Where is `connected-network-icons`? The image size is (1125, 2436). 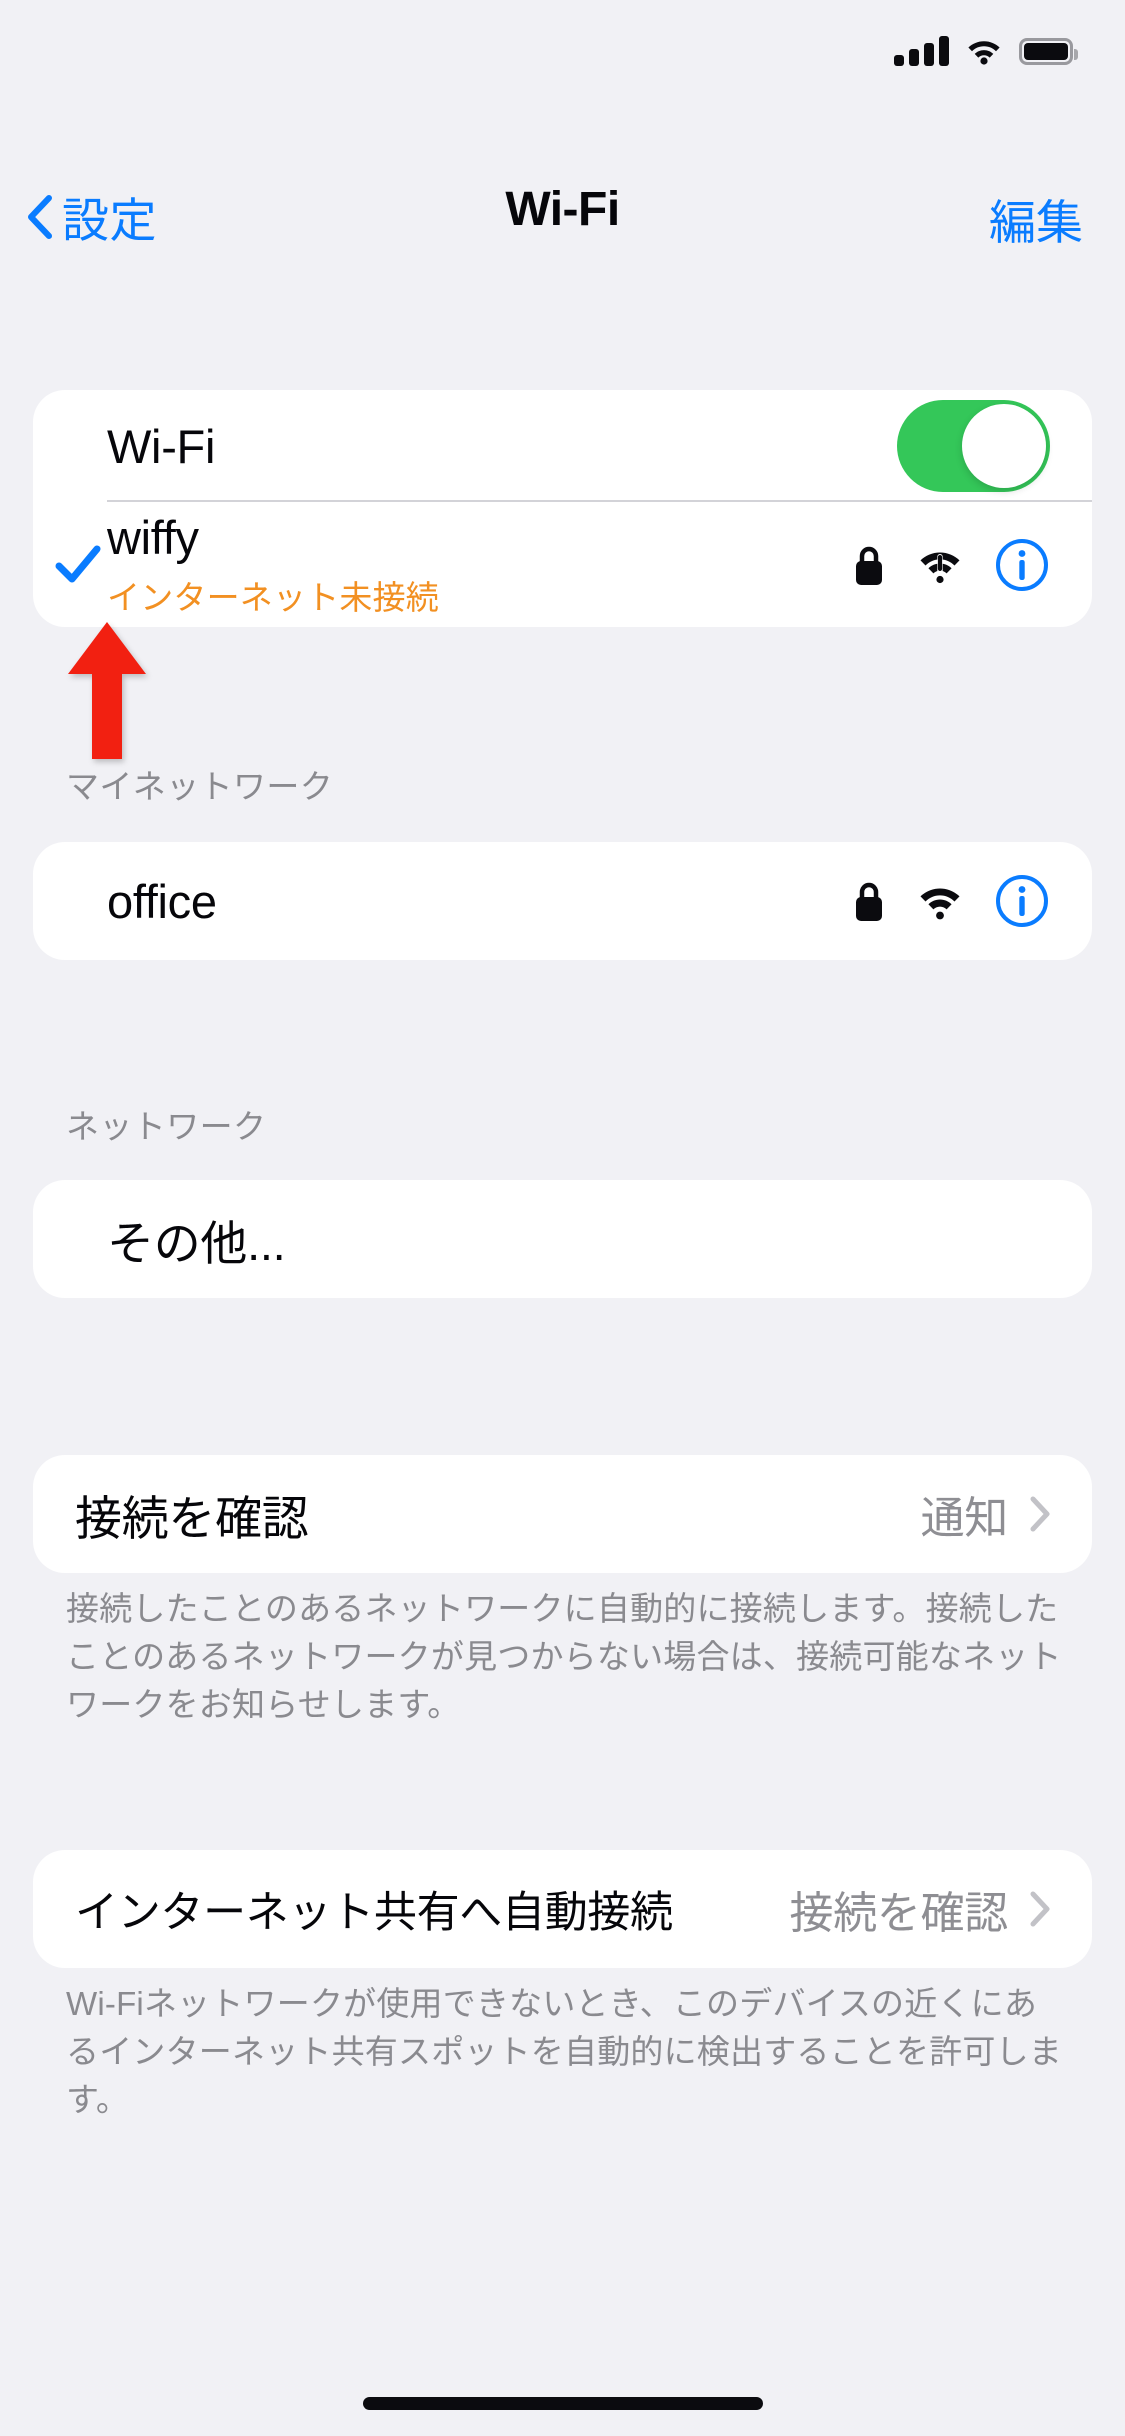 connected-network-icons is located at coordinates (951, 565).